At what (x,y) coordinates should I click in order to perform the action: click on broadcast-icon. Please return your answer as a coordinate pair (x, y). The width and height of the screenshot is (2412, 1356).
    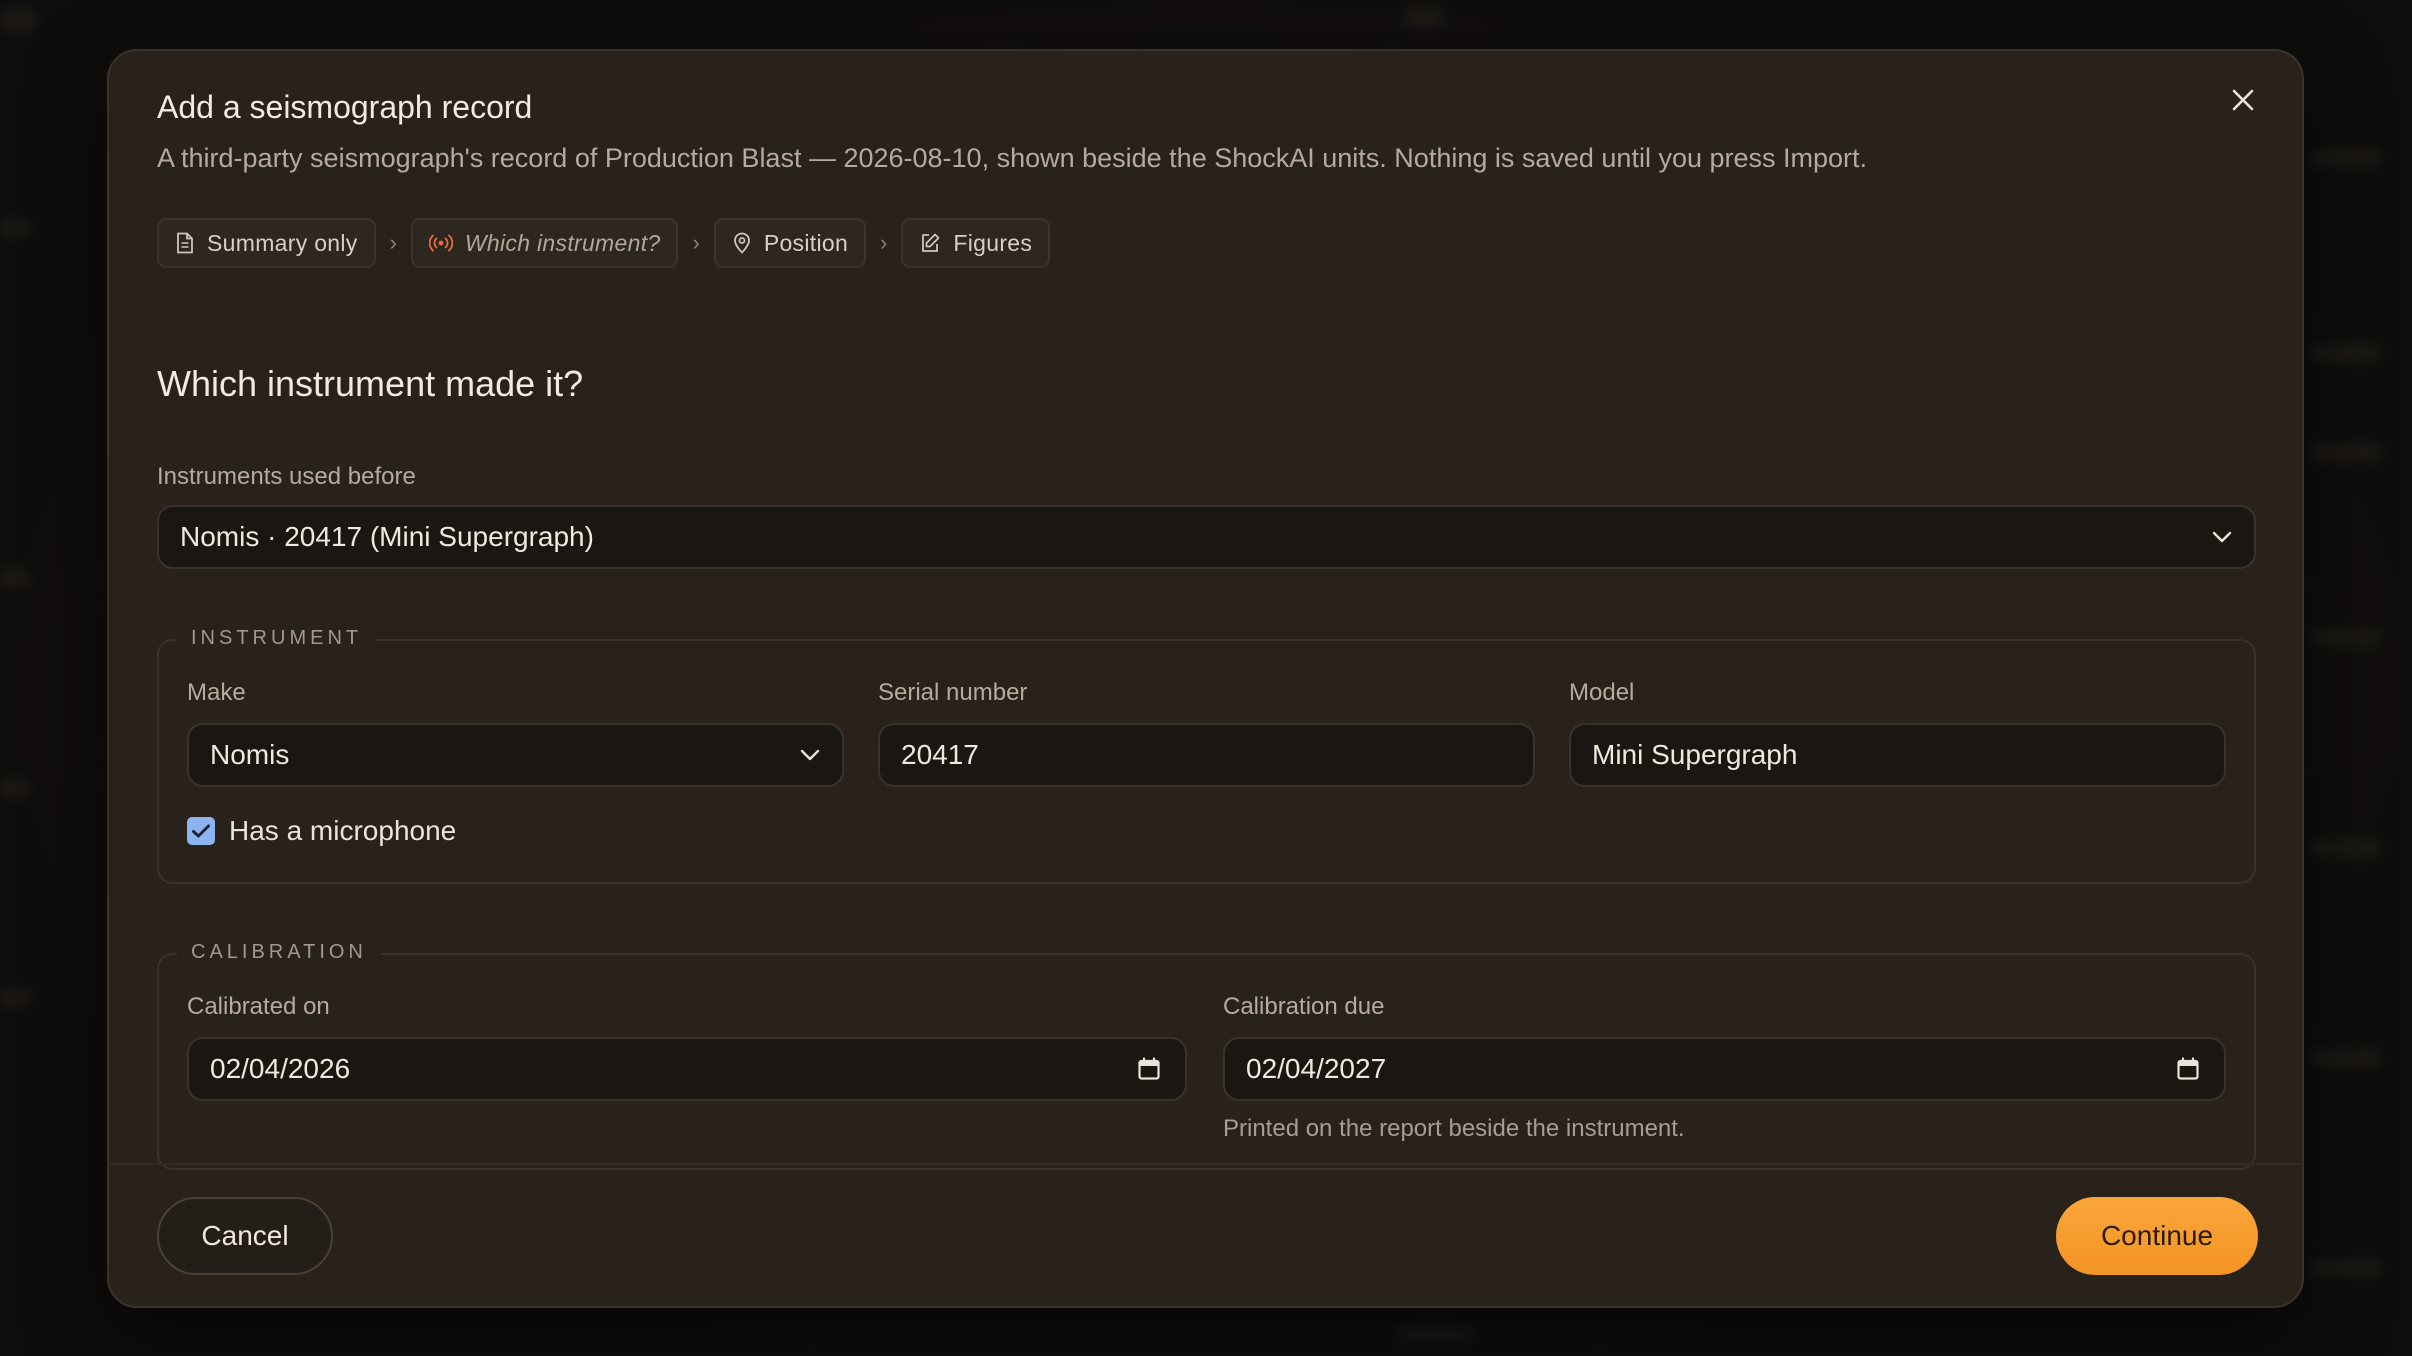
    Looking at the image, I should click on (440, 243).